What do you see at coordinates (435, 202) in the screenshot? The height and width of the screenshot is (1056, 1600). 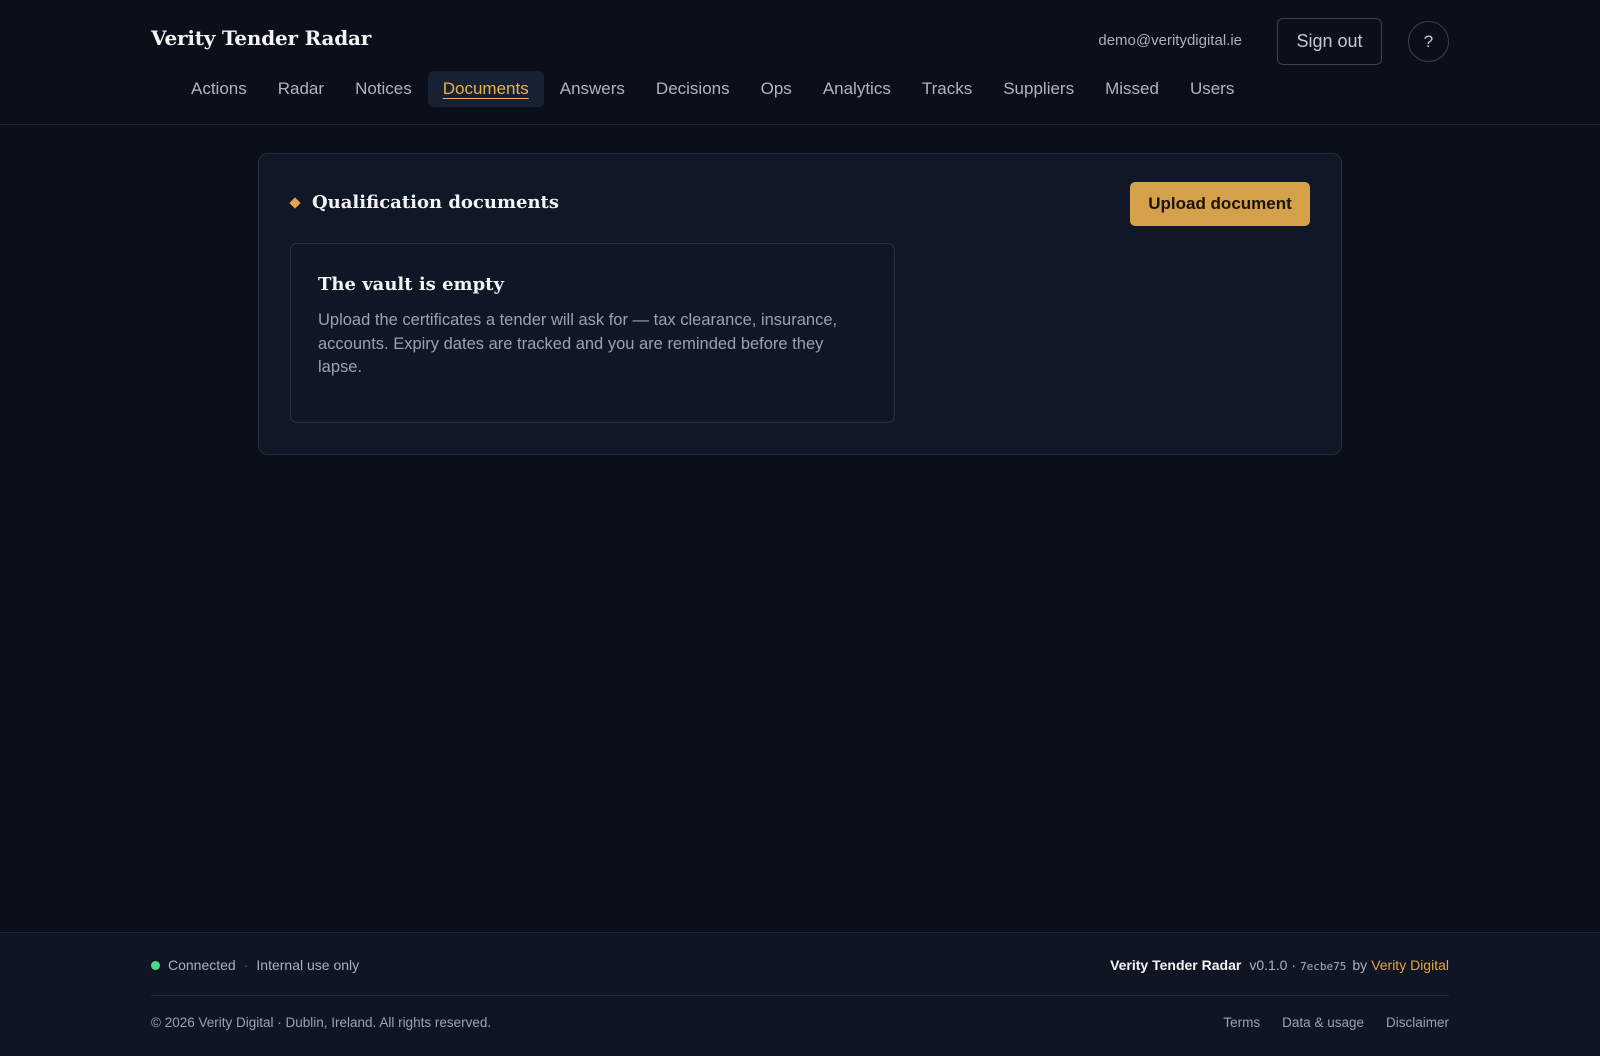 I see `page-title: Qualification documents` at bounding box center [435, 202].